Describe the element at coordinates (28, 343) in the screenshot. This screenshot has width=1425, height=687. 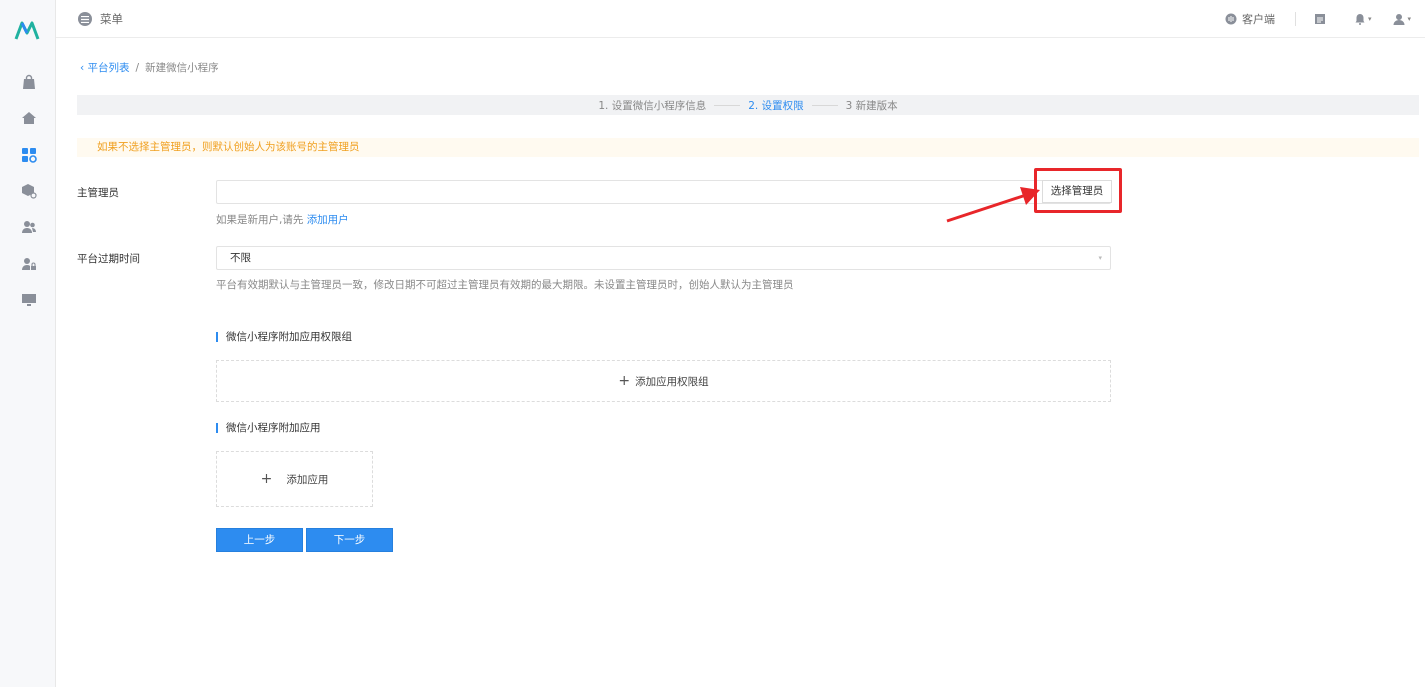
I see `sidebar` at that location.